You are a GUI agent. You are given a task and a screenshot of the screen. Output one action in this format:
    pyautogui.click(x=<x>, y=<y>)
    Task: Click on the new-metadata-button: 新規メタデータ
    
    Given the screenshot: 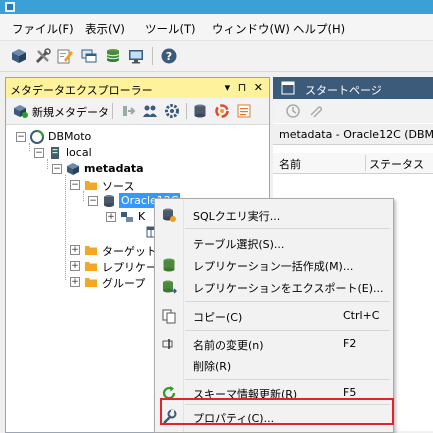 What is the action you would take?
    pyautogui.click(x=70, y=112)
    